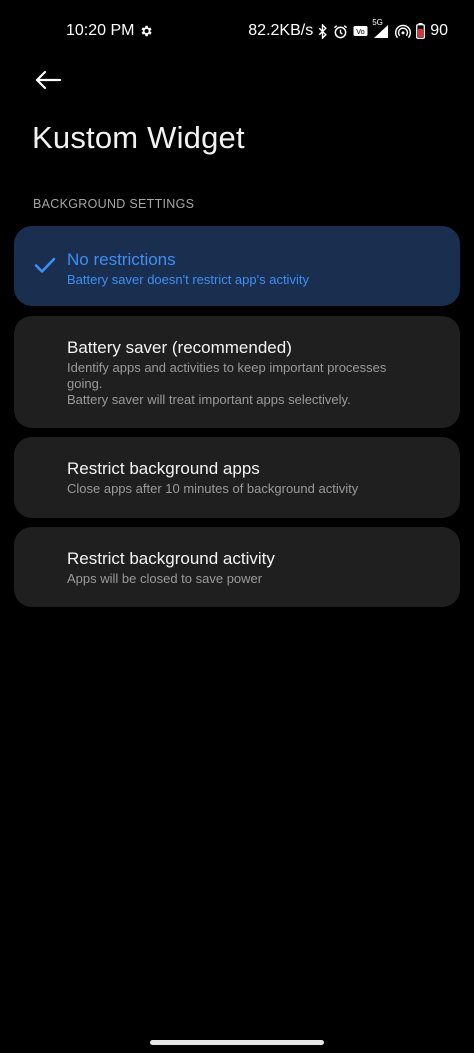 Image resolution: width=474 pixels, height=1053 pixels. What do you see at coordinates (100, 30) in the screenshot?
I see `status-time: 10:20 PM` at bounding box center [100, 30].